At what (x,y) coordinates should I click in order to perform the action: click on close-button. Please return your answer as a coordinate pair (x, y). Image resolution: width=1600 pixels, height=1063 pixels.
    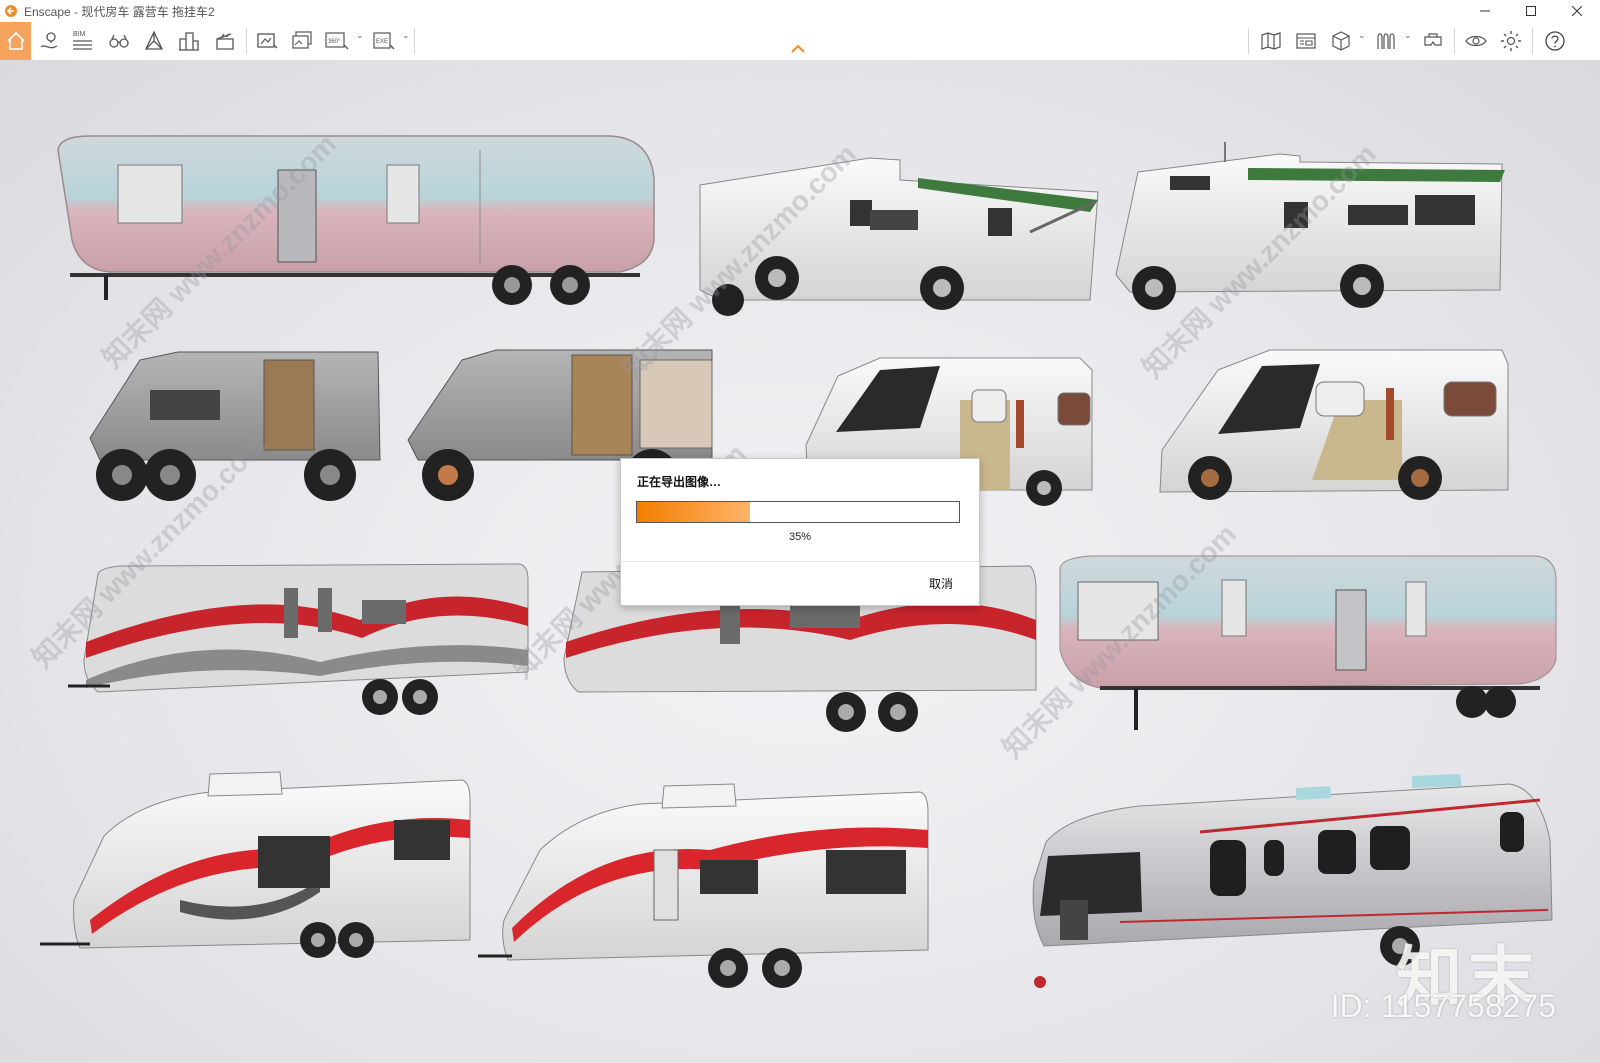
    Looking at the image, I should click on (1577, 11).